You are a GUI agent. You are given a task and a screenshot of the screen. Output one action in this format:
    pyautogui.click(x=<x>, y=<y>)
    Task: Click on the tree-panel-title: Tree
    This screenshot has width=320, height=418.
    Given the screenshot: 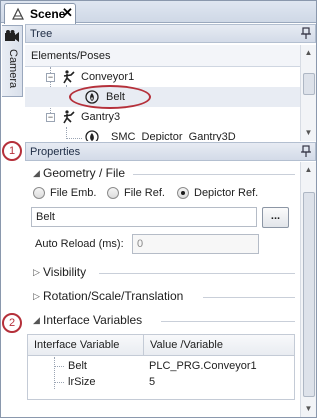 What is the action you would take?
    pyautogui.click(x=41, y=34)
    